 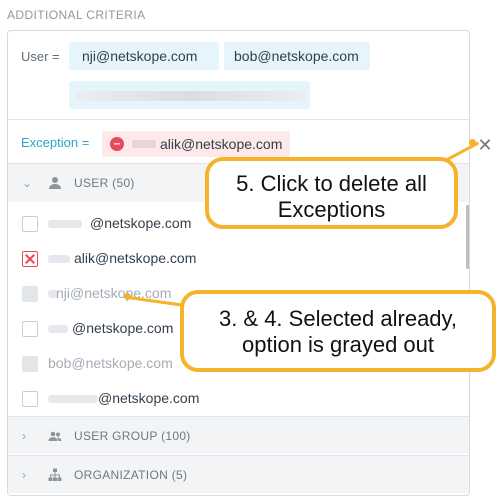 What do you see at coordinates (55, 142) in the screenshot?
I see `exception-row-label: Exception =` at bounding box center [55, 142].